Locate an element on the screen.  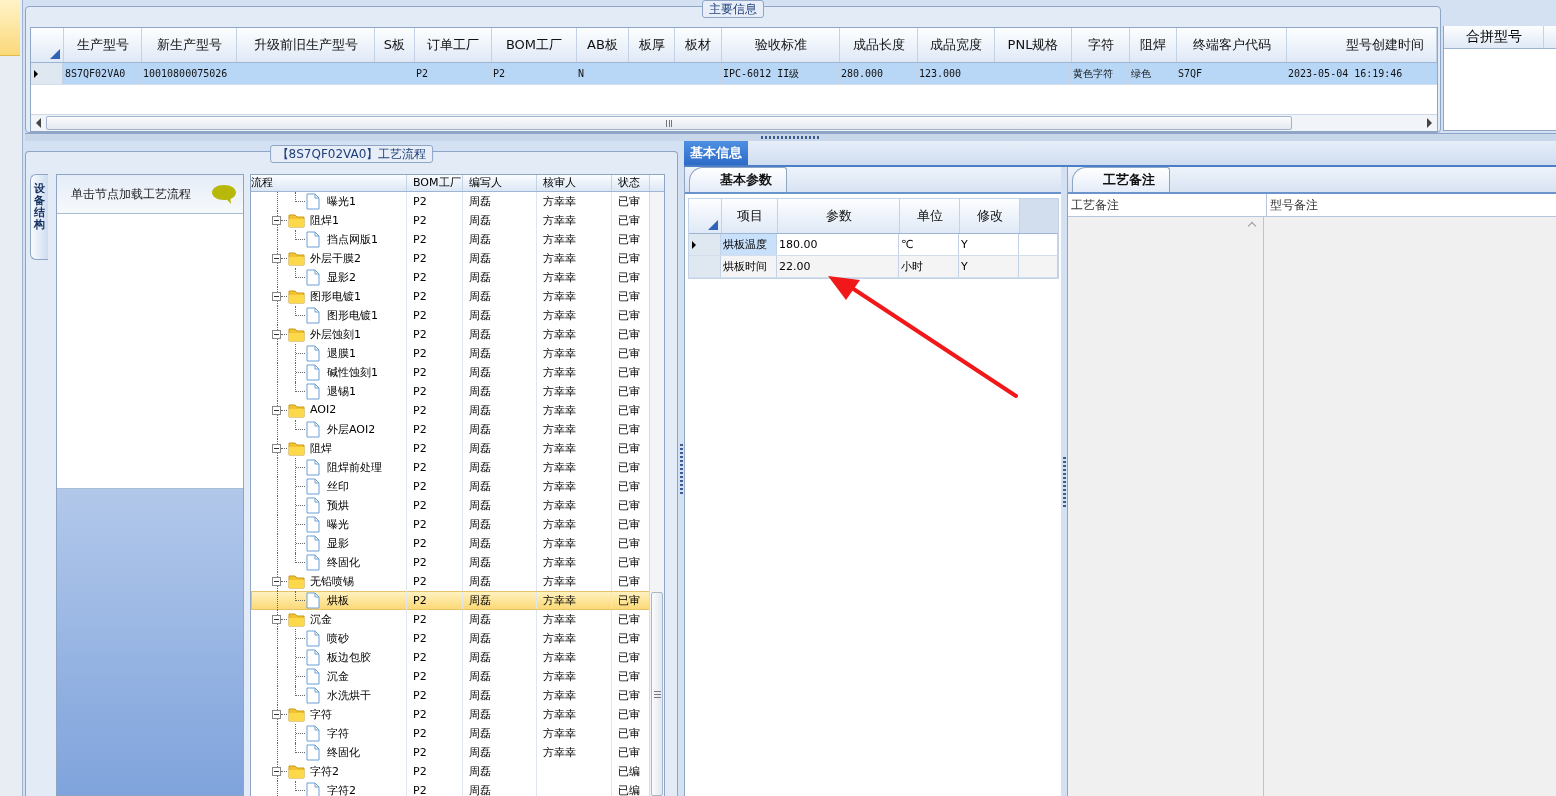
column-header: 状态 is located at coordinates (631, 183).